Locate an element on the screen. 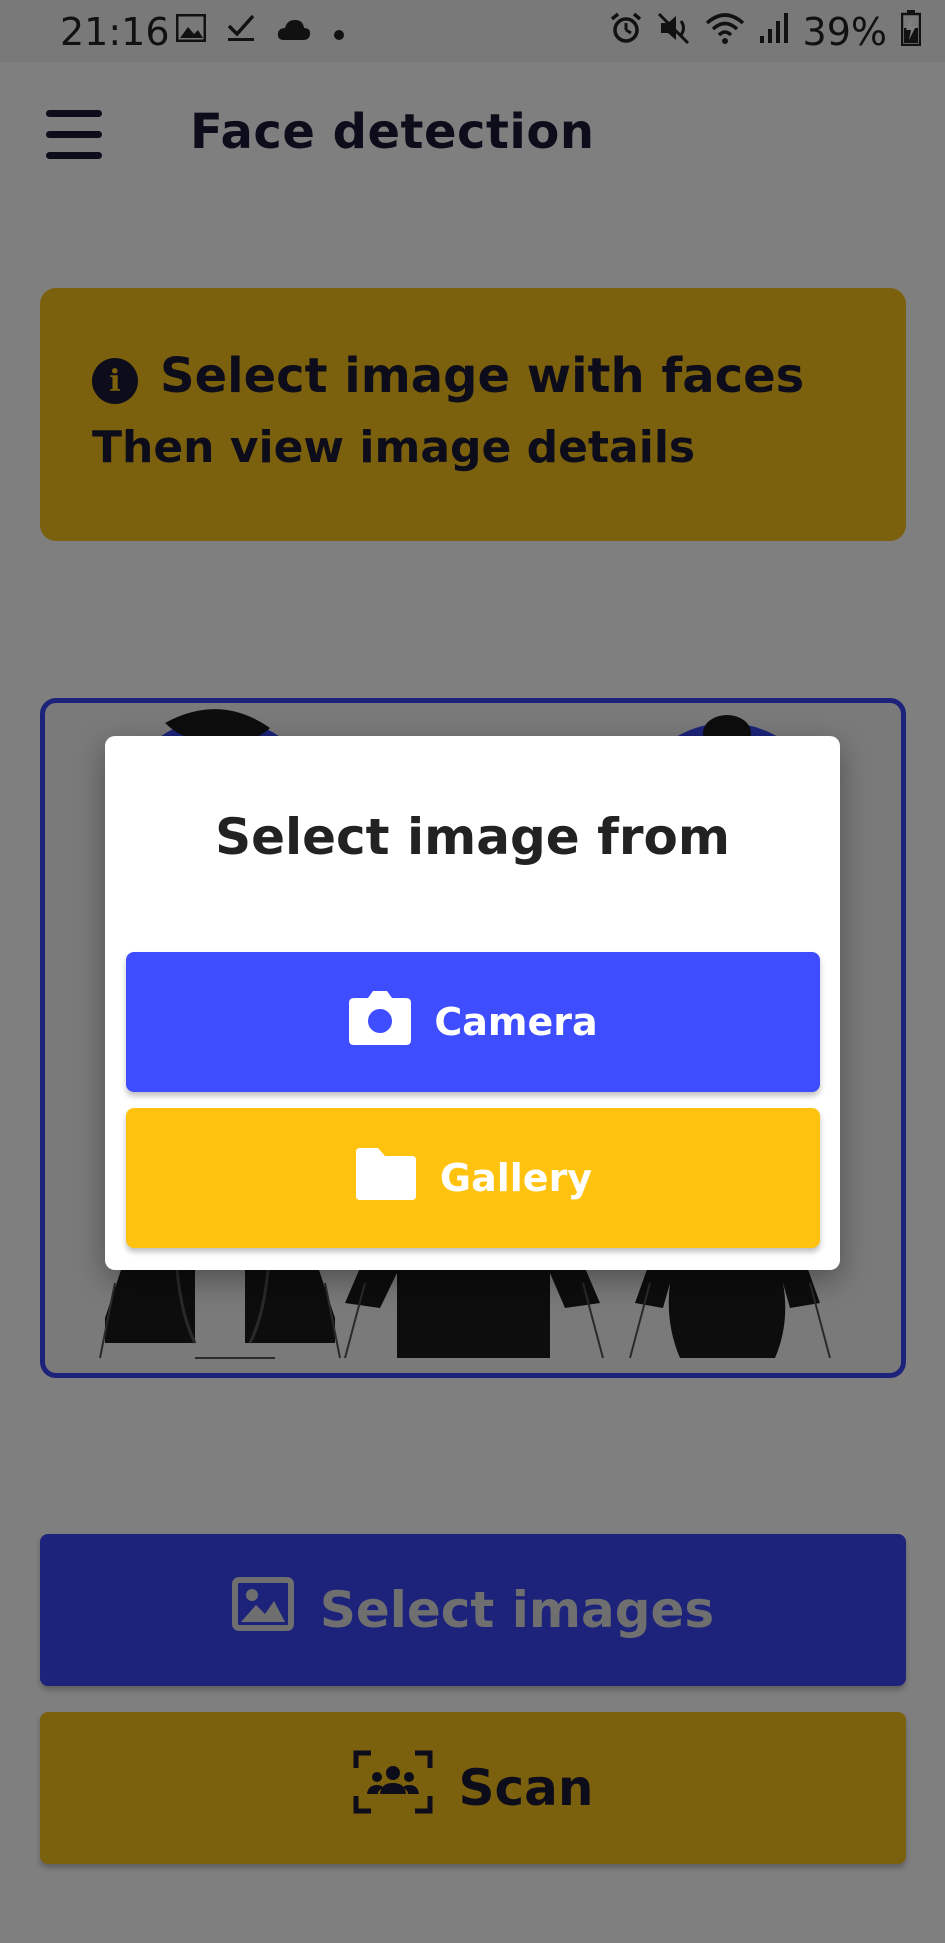  folder-icon is located at coordinates (386, 1178).